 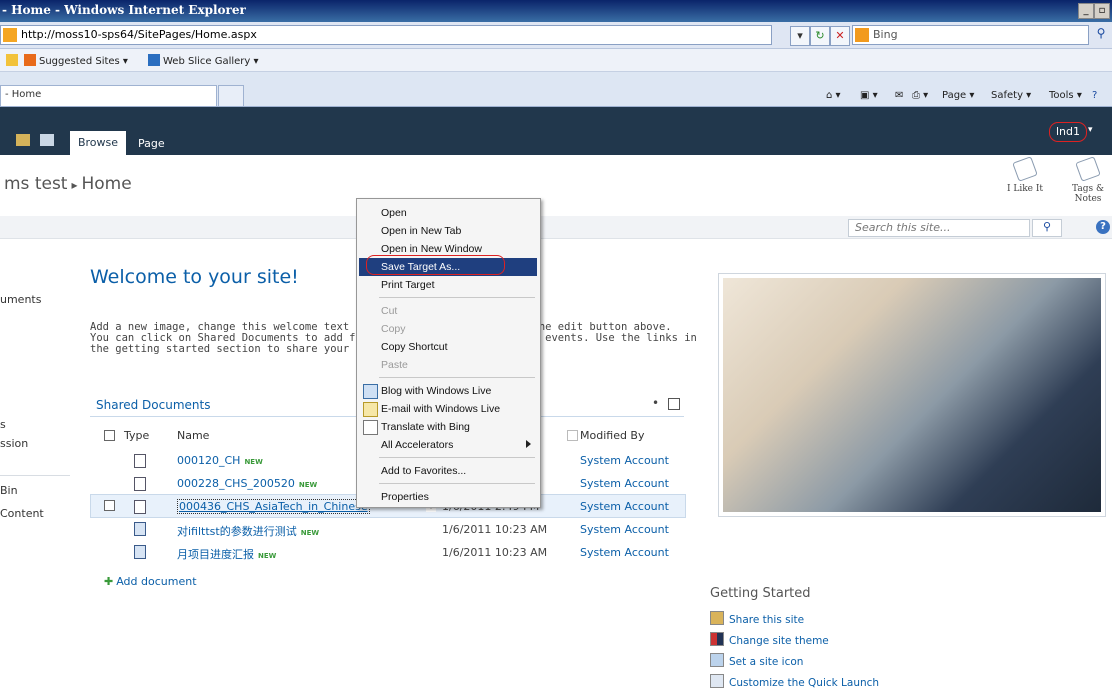 What do you see at coordinates (226, 554) in the screenshot?
I see `document-link: 月项目进度汇报 NEW` at bounding box center [226, 554].